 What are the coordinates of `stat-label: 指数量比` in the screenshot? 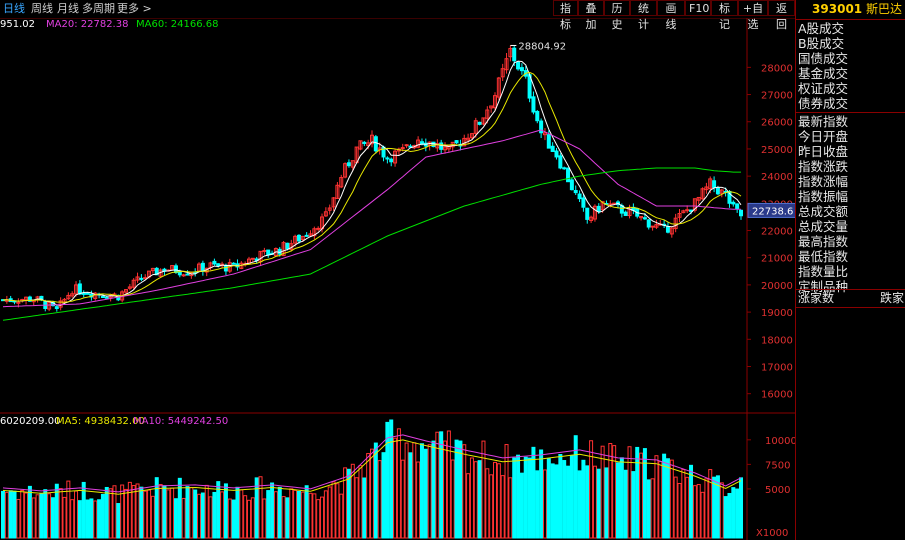 It's located at (823, 271).